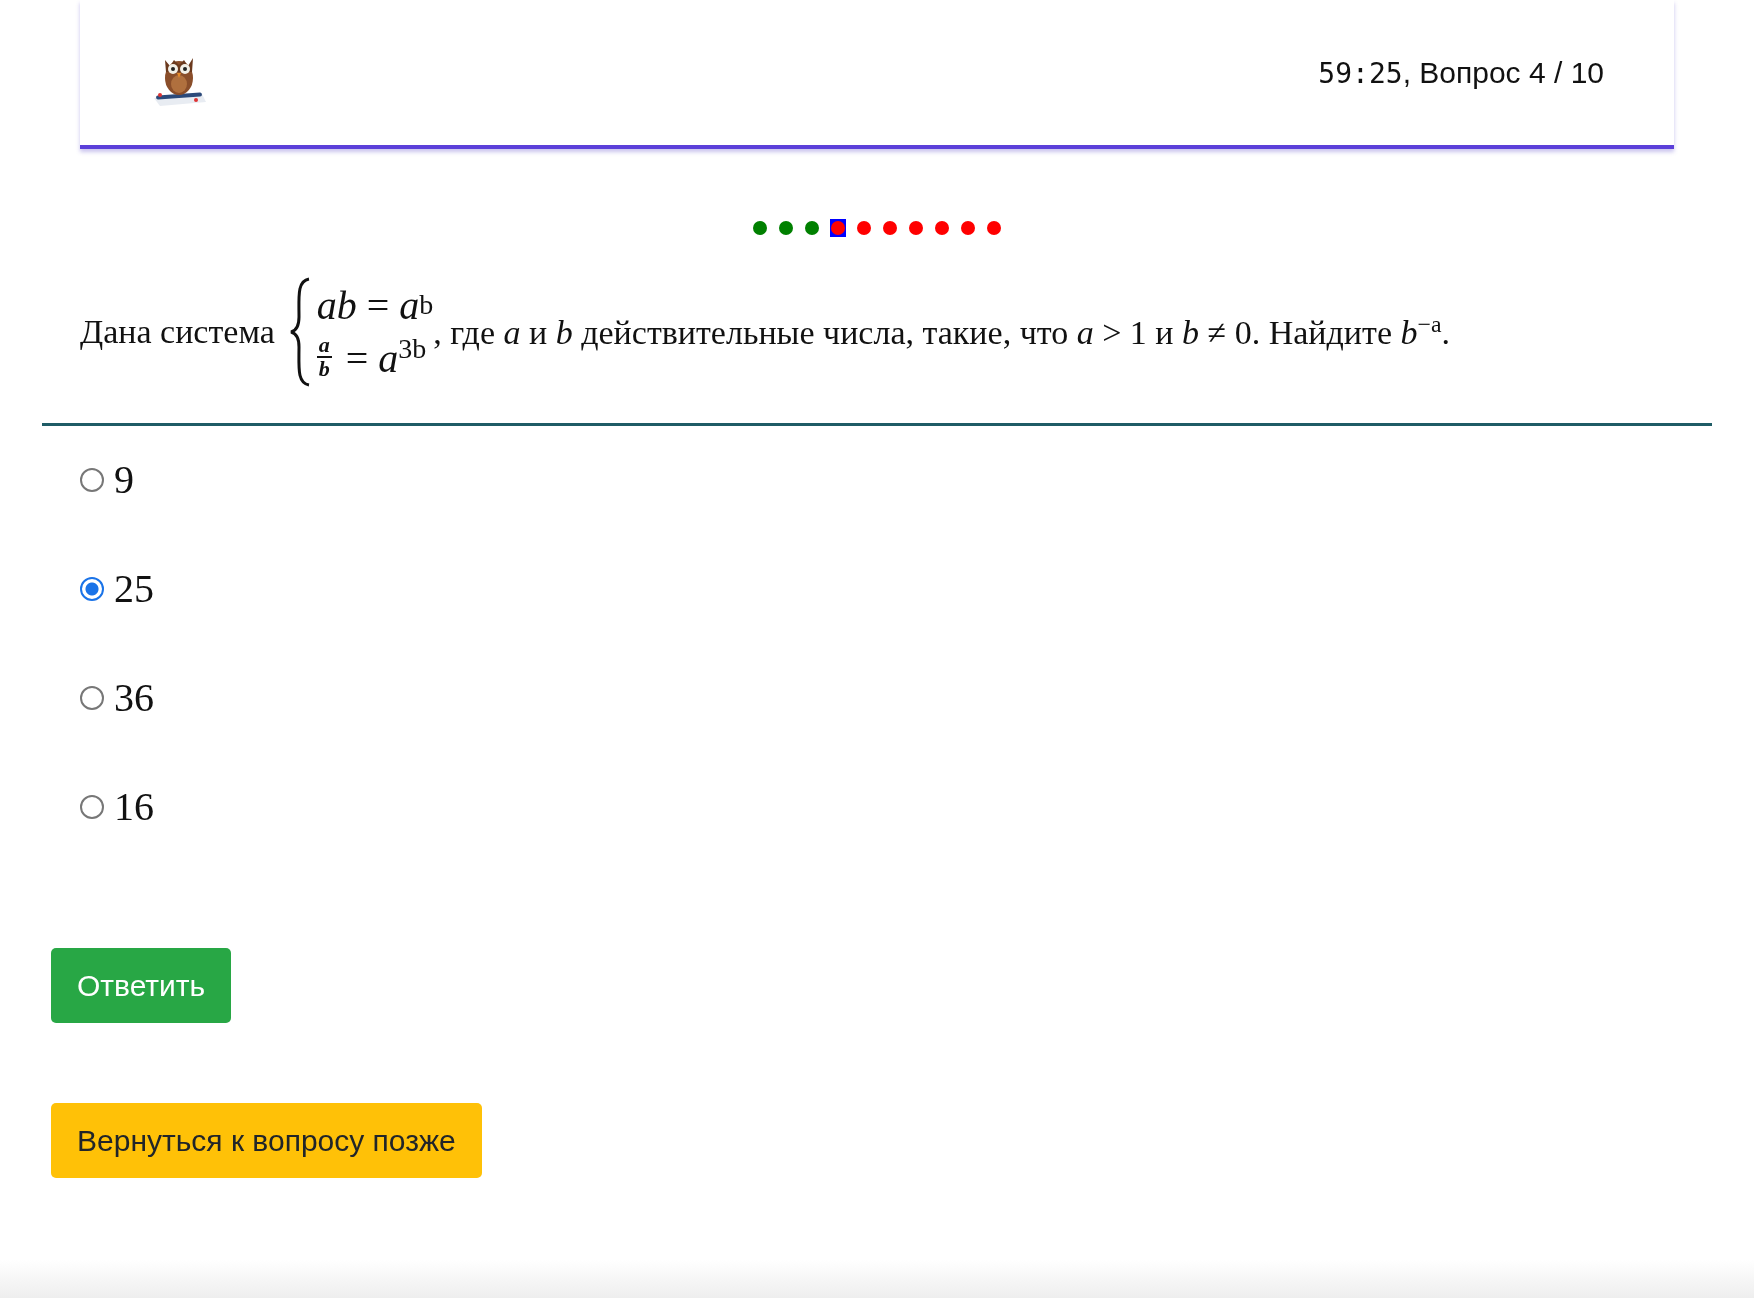  What do you see at coordinates (134, 588) in the screenshot?
I see `answer-option: 25` at bounding box center [134, 588].